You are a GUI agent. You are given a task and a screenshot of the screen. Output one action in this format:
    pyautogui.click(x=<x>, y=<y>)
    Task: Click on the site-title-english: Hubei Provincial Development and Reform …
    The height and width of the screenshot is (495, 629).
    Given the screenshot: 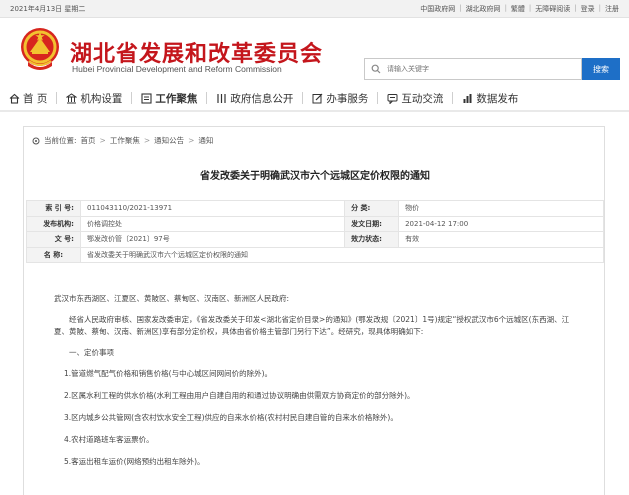 What is the action you would take?
    pyautogui.click(x=177, y=69)
    